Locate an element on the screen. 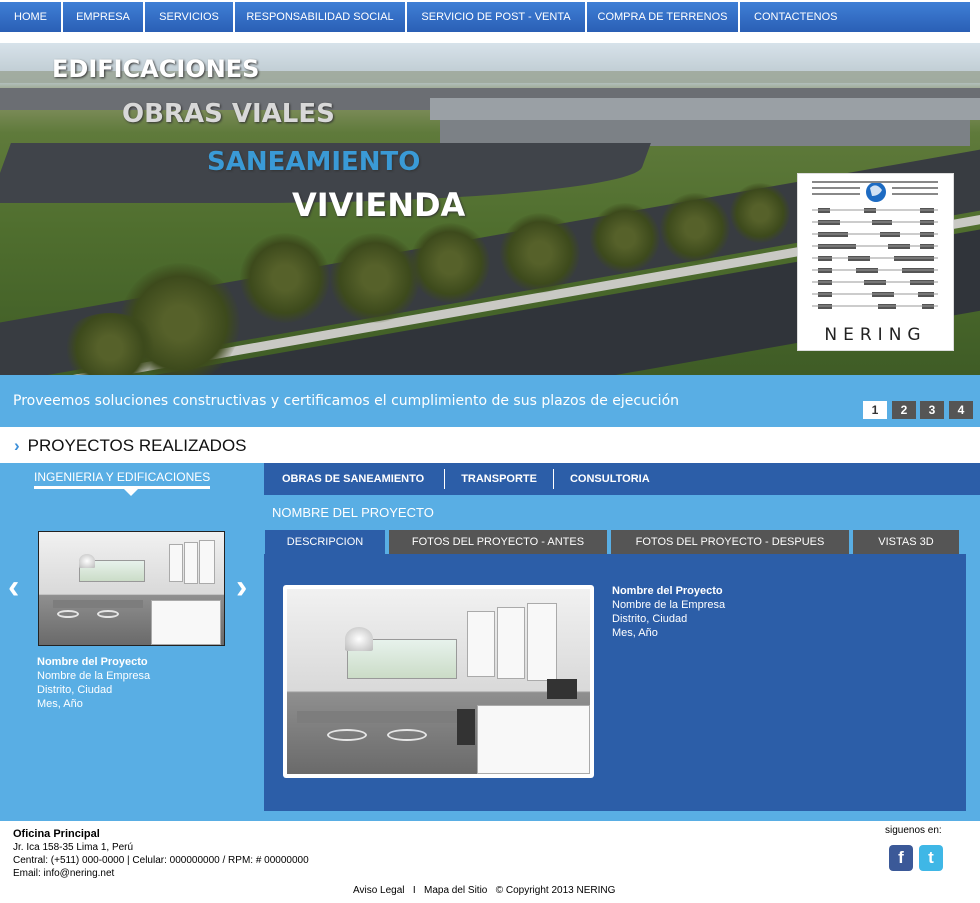  nav-compra-terrenos: COMPRA DE TERRENOS is located at coordinates (663, 17).